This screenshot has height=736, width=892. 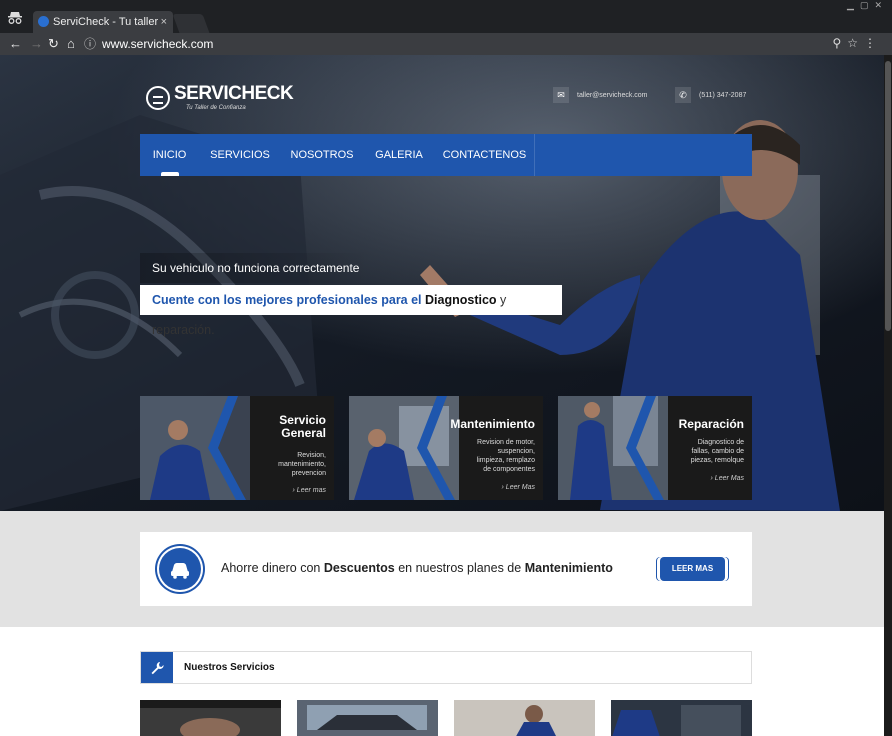 I want to click on phone-icon: ✆, so click(x=683, y=95).